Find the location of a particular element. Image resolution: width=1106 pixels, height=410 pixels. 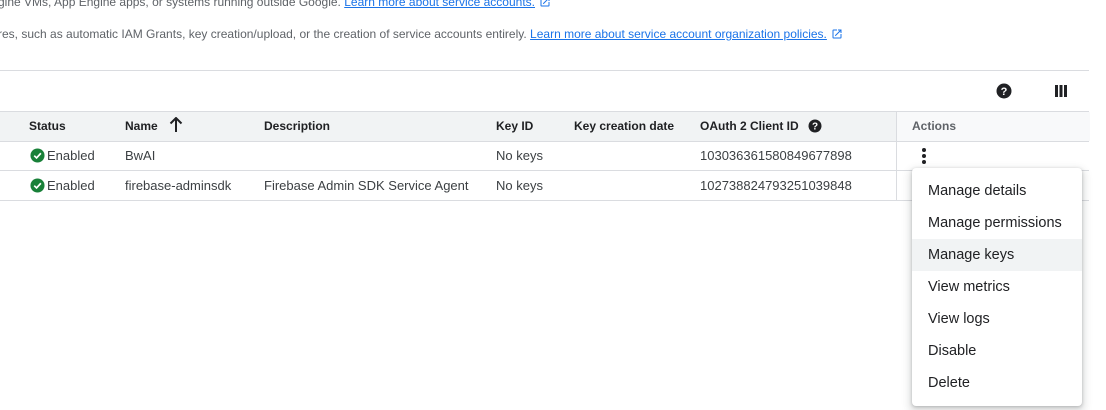

column-header-oauth-label: OAuth 2 Client ID is located at coordinates (749, 126).